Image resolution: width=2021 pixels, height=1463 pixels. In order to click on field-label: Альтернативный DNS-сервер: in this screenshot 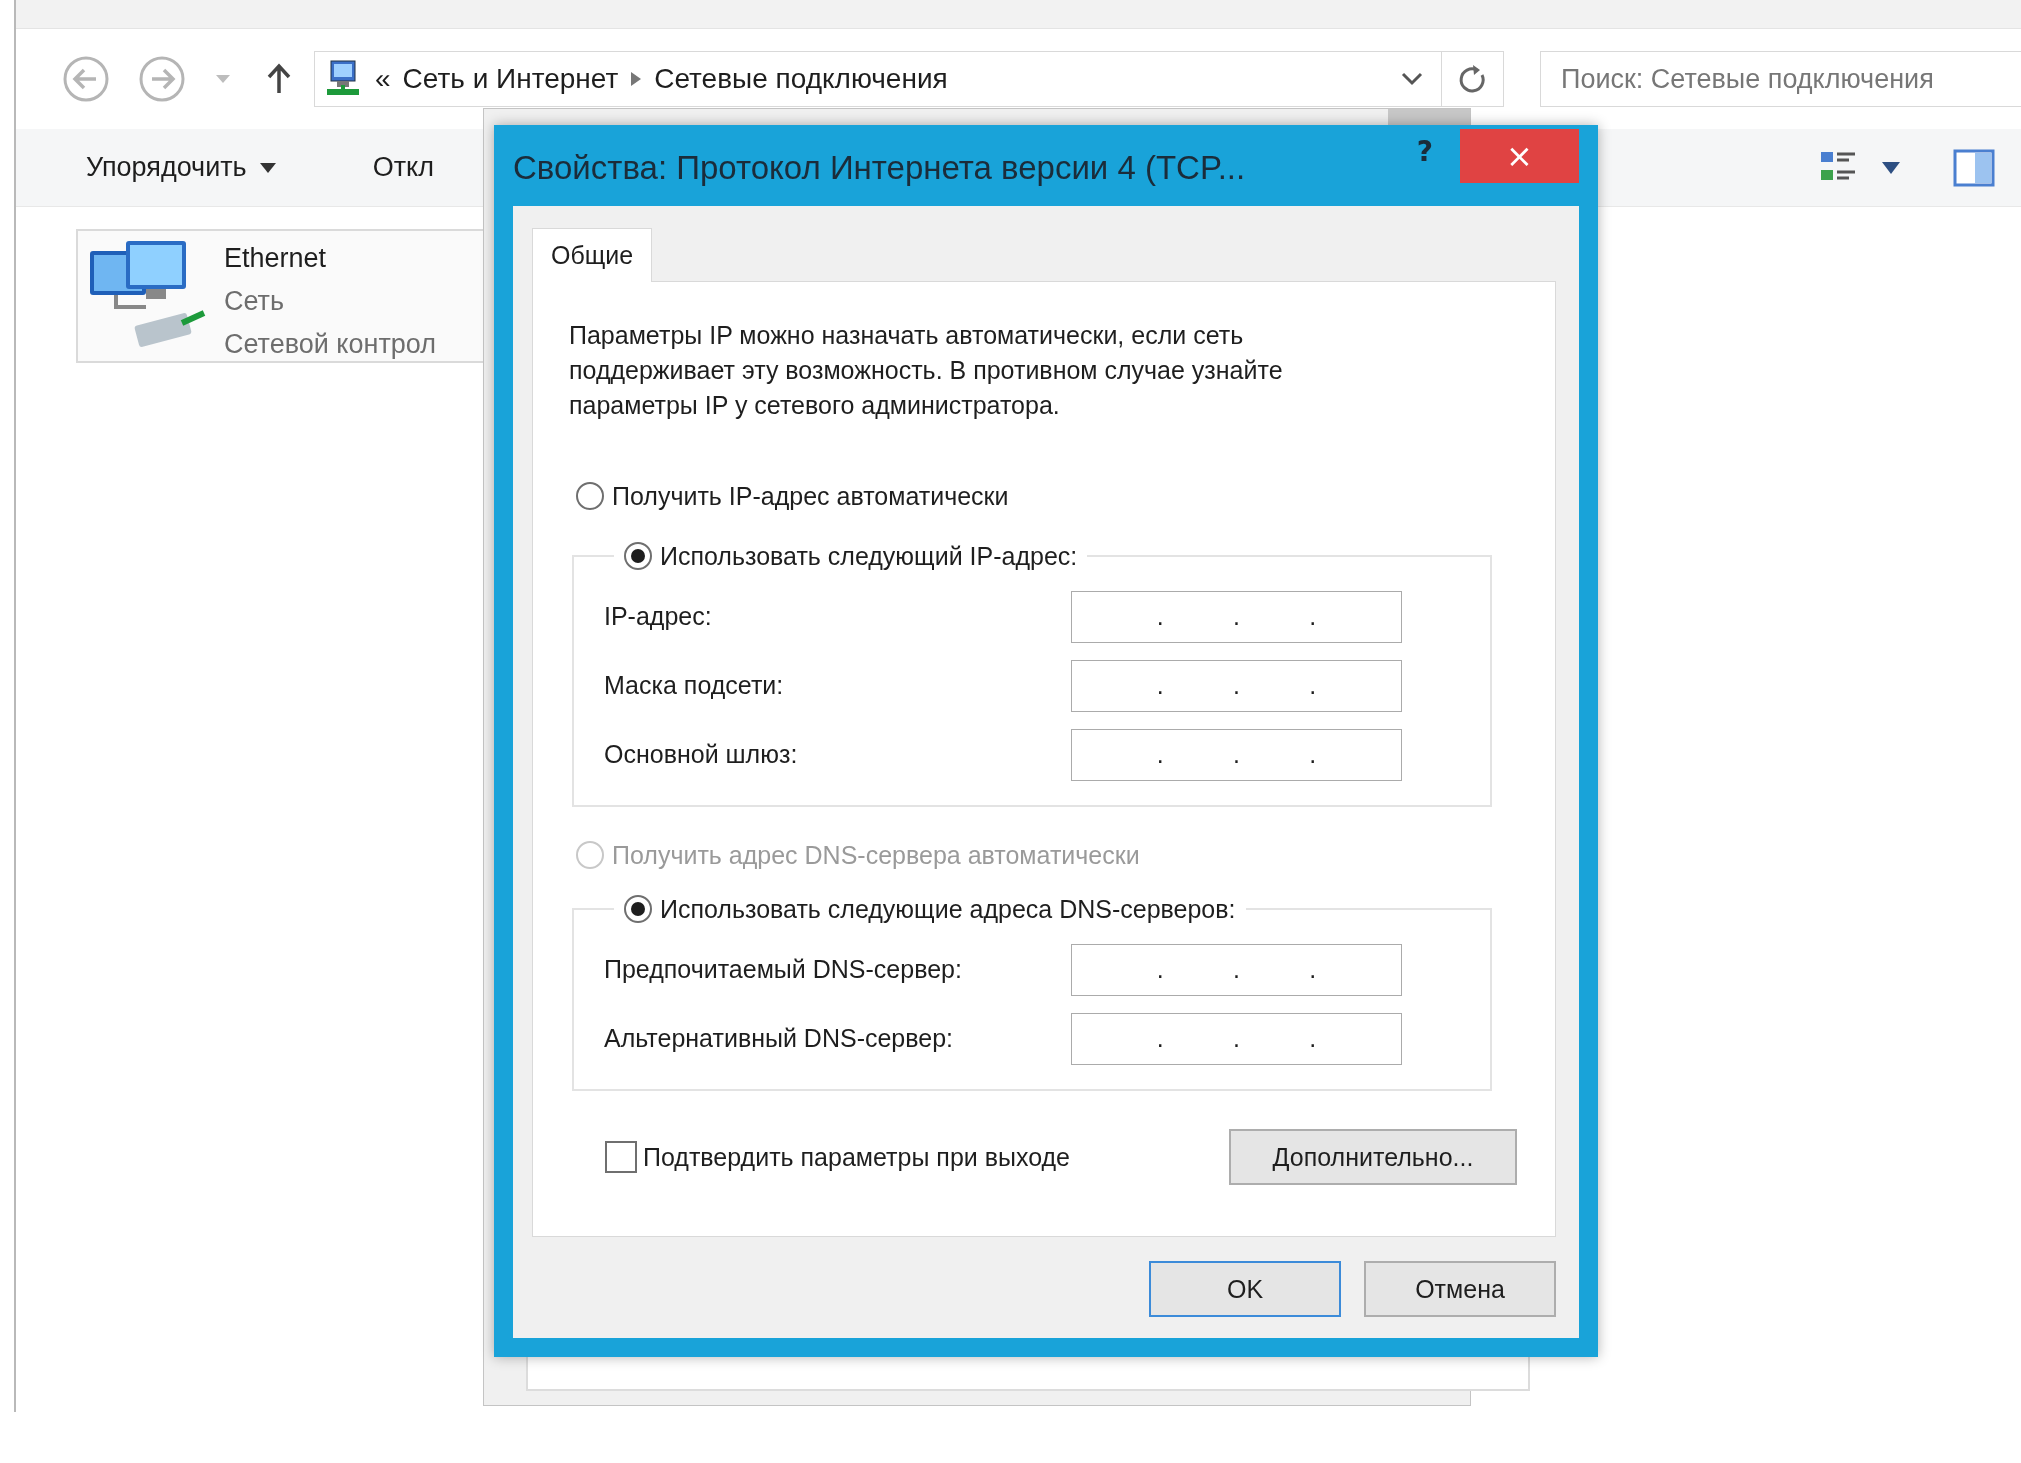, I will do `click(779, 1038)`.